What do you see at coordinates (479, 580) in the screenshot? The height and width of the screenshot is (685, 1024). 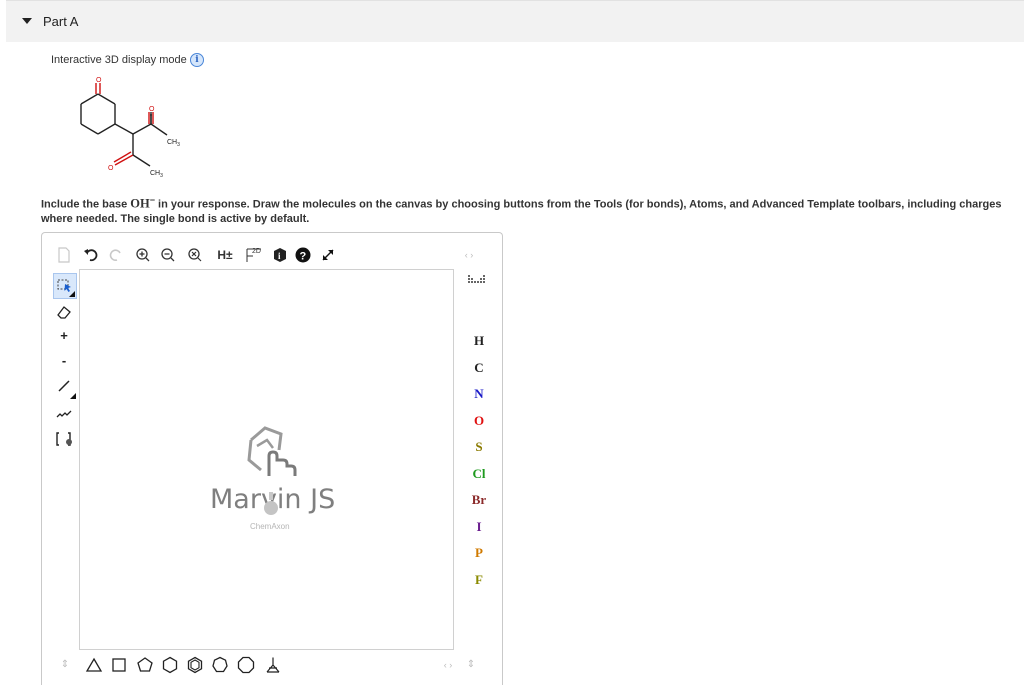 I see `atom-button-f: F` at bounding box center [479, 580].